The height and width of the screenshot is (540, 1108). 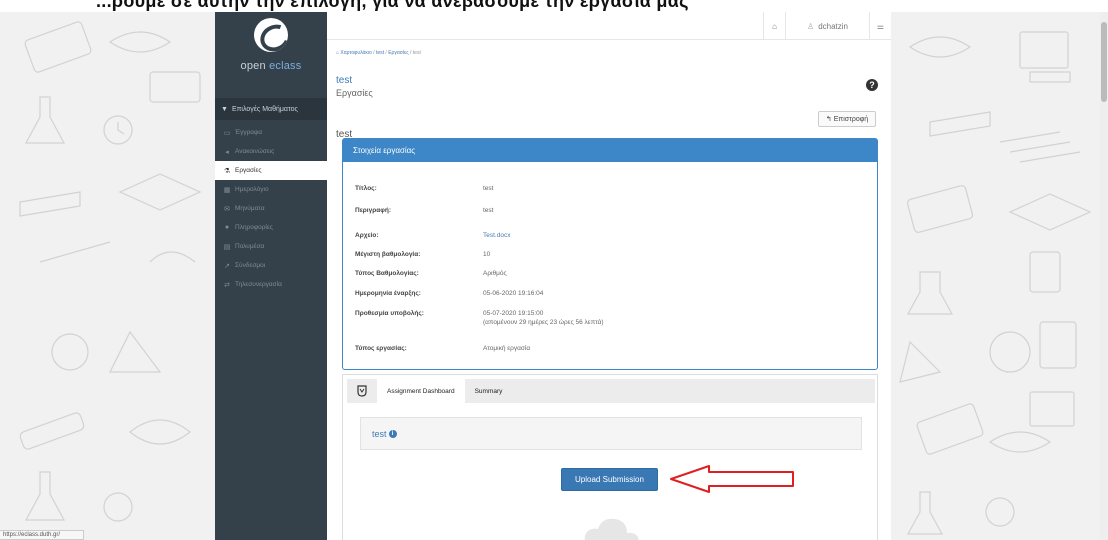 What do you see at coordinates (495, 273) in the screenshot?
I see `detail-value: Αριθμός` at bounding box center [495, 273].